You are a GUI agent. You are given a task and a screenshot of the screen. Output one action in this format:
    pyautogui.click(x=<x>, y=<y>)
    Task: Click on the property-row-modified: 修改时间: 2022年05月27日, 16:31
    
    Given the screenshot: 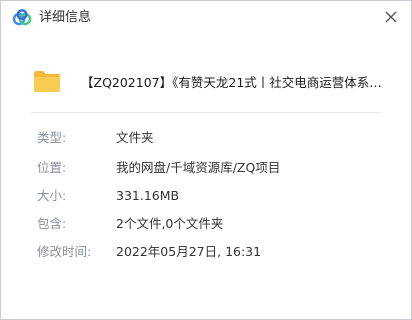 What is the action you would take?
    pyautogui.click(x=206, y=252)
    